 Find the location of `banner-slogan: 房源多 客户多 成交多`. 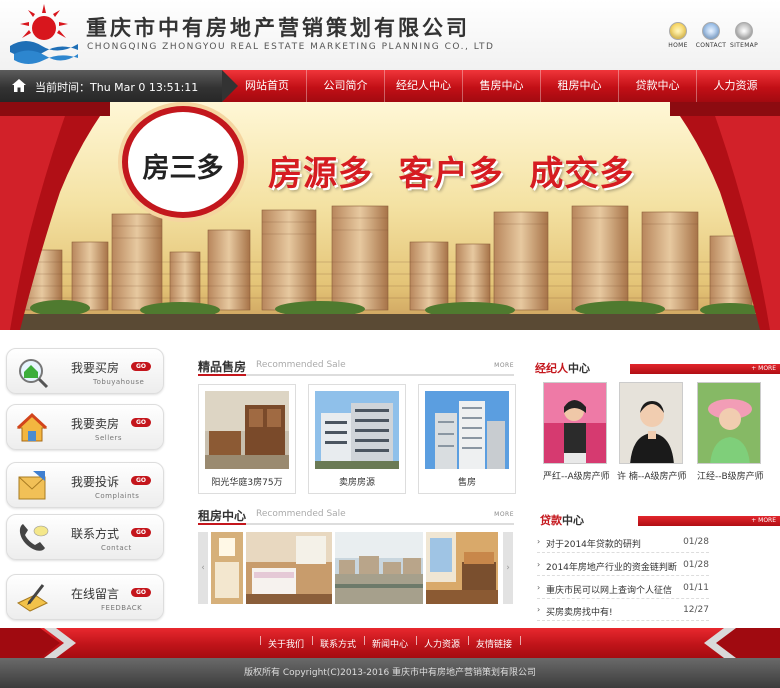

banner-slogan: 房源多 客户多 成交多 is located at coordinates (451, 174).